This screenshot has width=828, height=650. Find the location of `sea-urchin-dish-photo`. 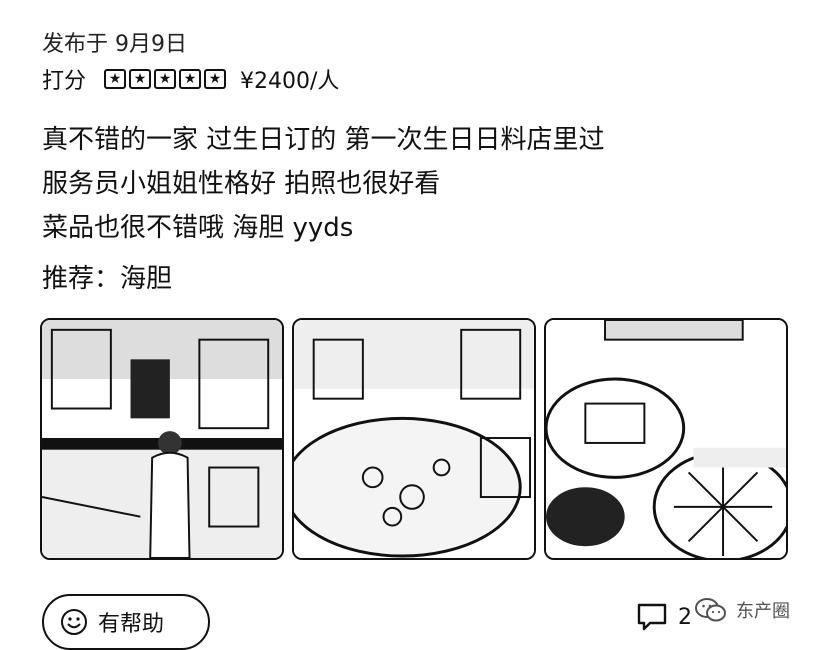

sea-urchin-dish-photo is located at coordinates (666, 439).